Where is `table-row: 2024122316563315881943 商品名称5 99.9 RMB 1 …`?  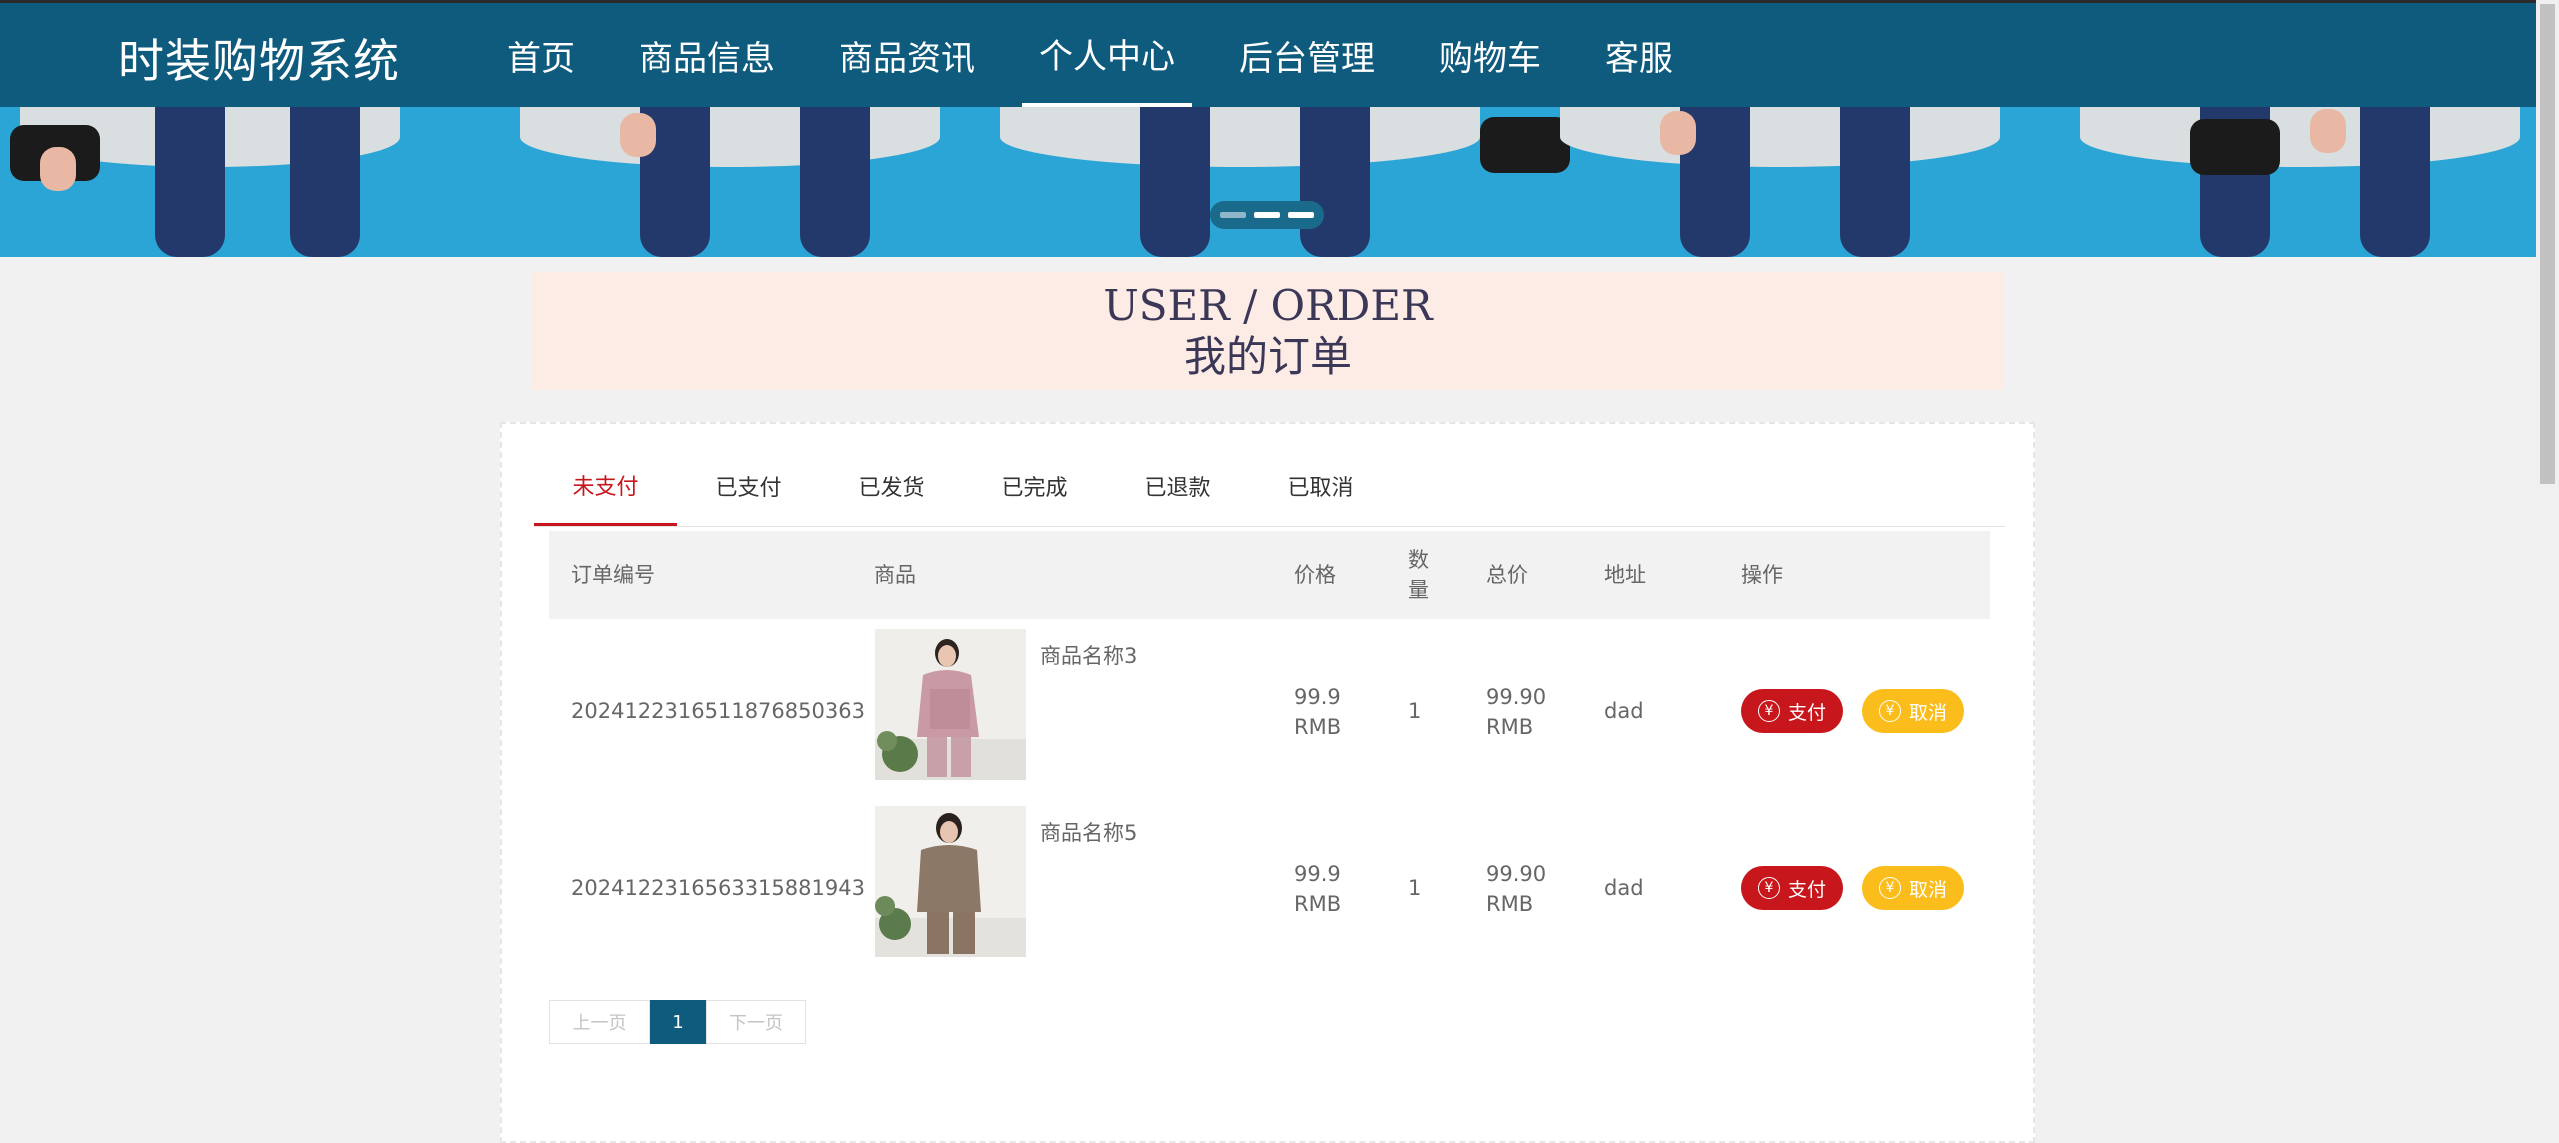
table-row: 2024122316563315881943 商品名称5 99.9 RMB 1 … is located at coordinates (1269, 894).